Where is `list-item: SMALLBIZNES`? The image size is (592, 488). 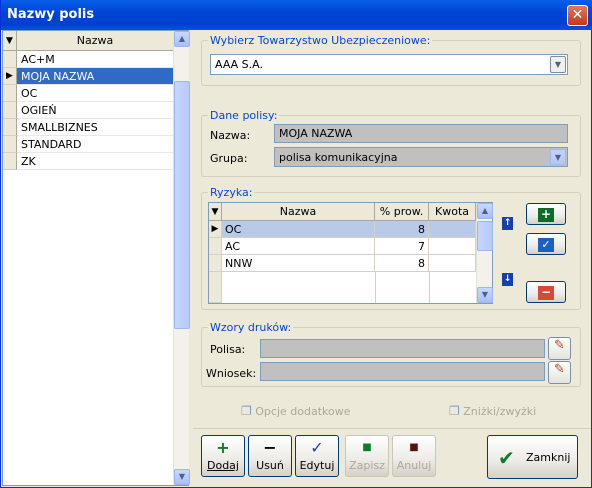 list-item: SMALLBIZNES is located at coordinates (88, 127).